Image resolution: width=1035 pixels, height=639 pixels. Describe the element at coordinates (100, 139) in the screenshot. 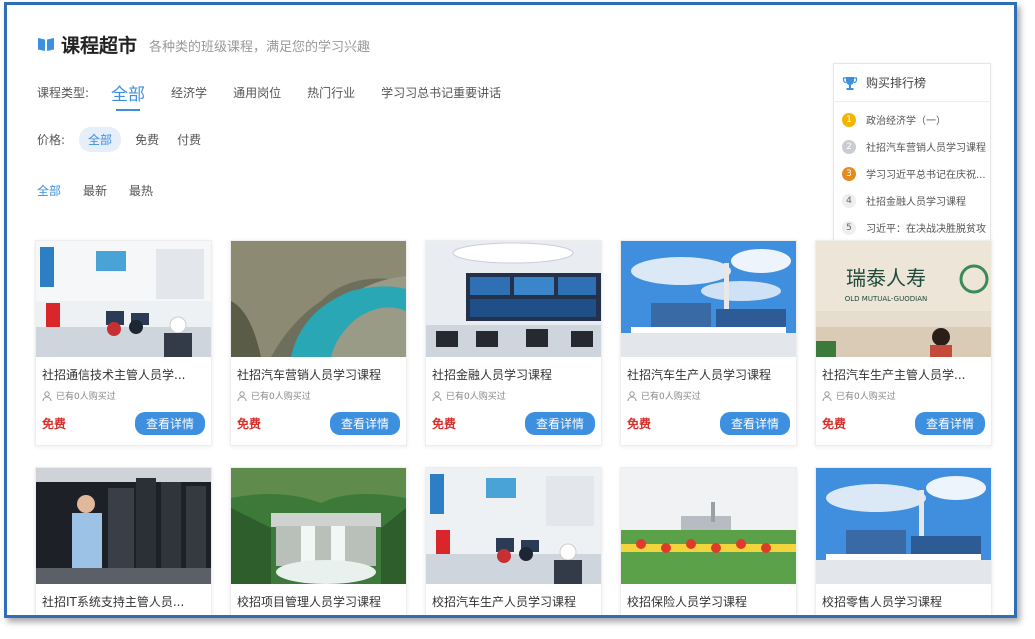

I see `price-option-all: 全部` at that location.